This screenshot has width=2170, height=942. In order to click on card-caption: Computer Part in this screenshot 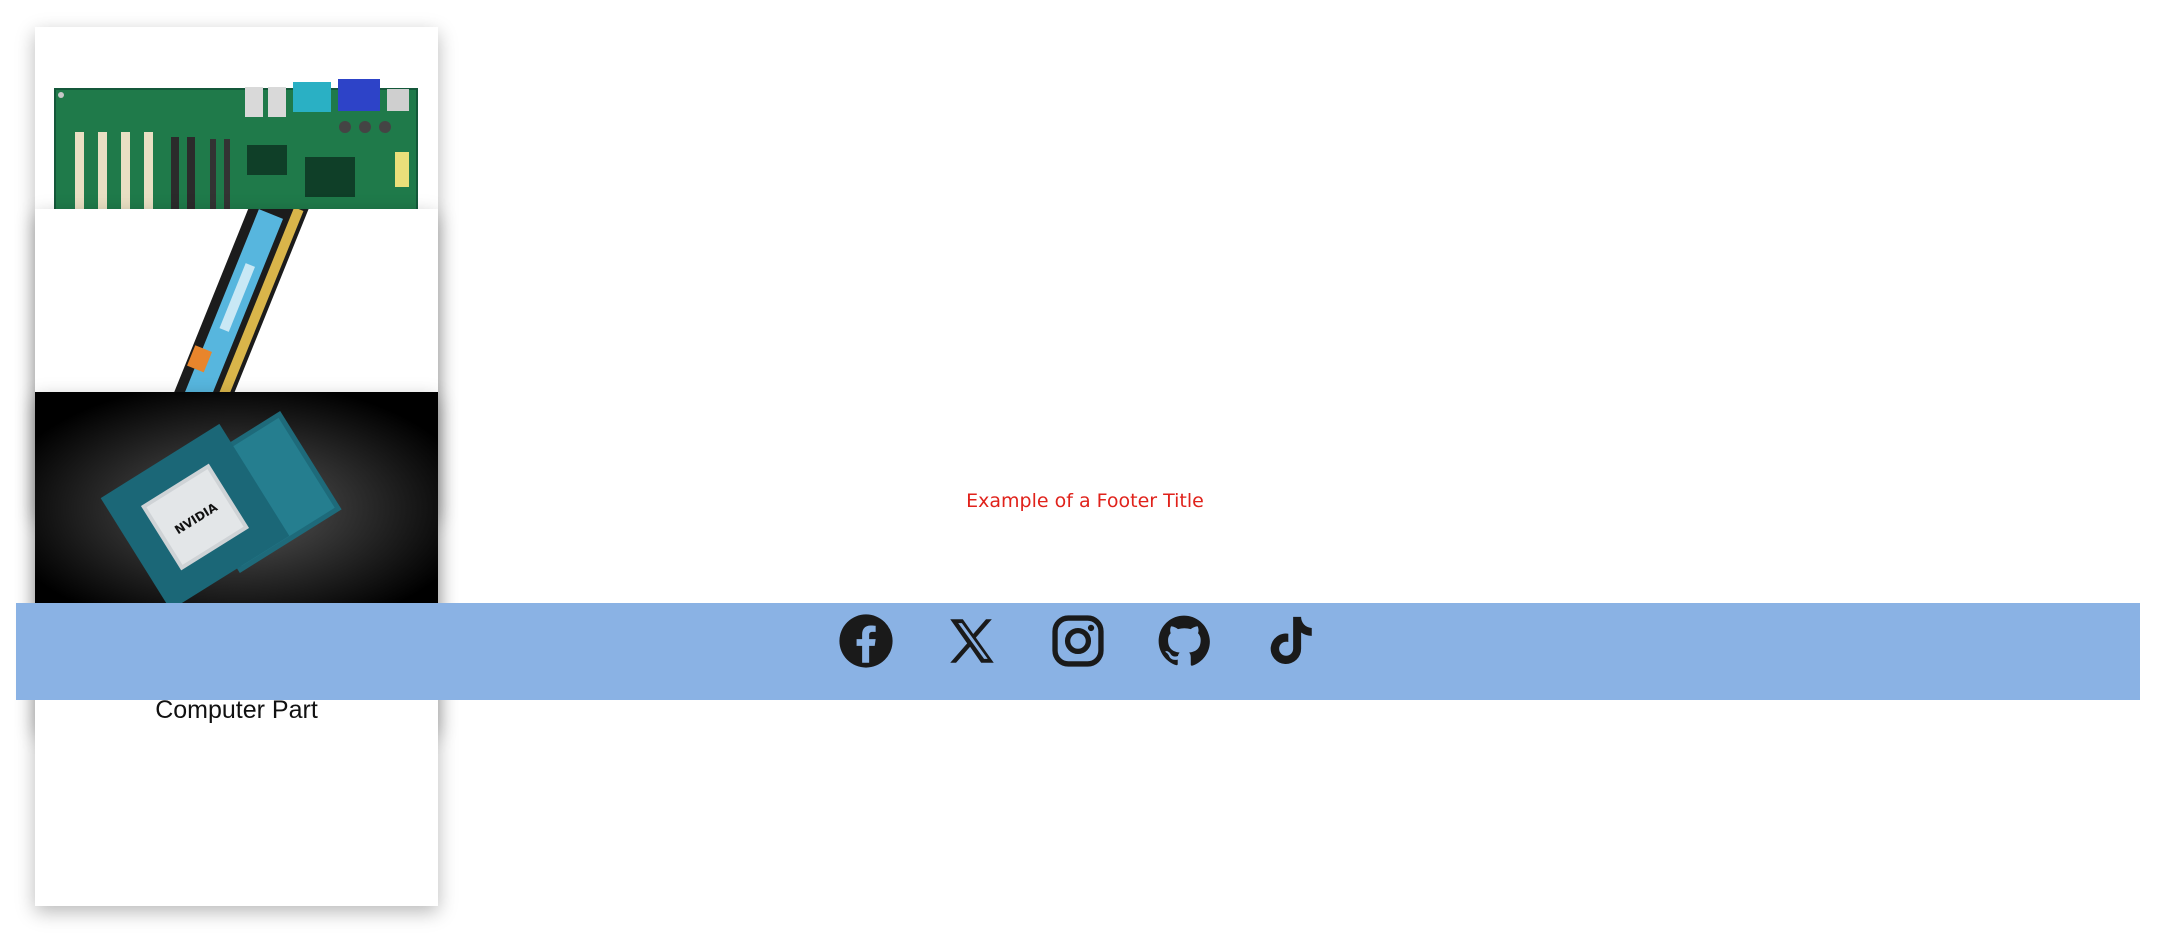, I will do `click(236, 710)`.